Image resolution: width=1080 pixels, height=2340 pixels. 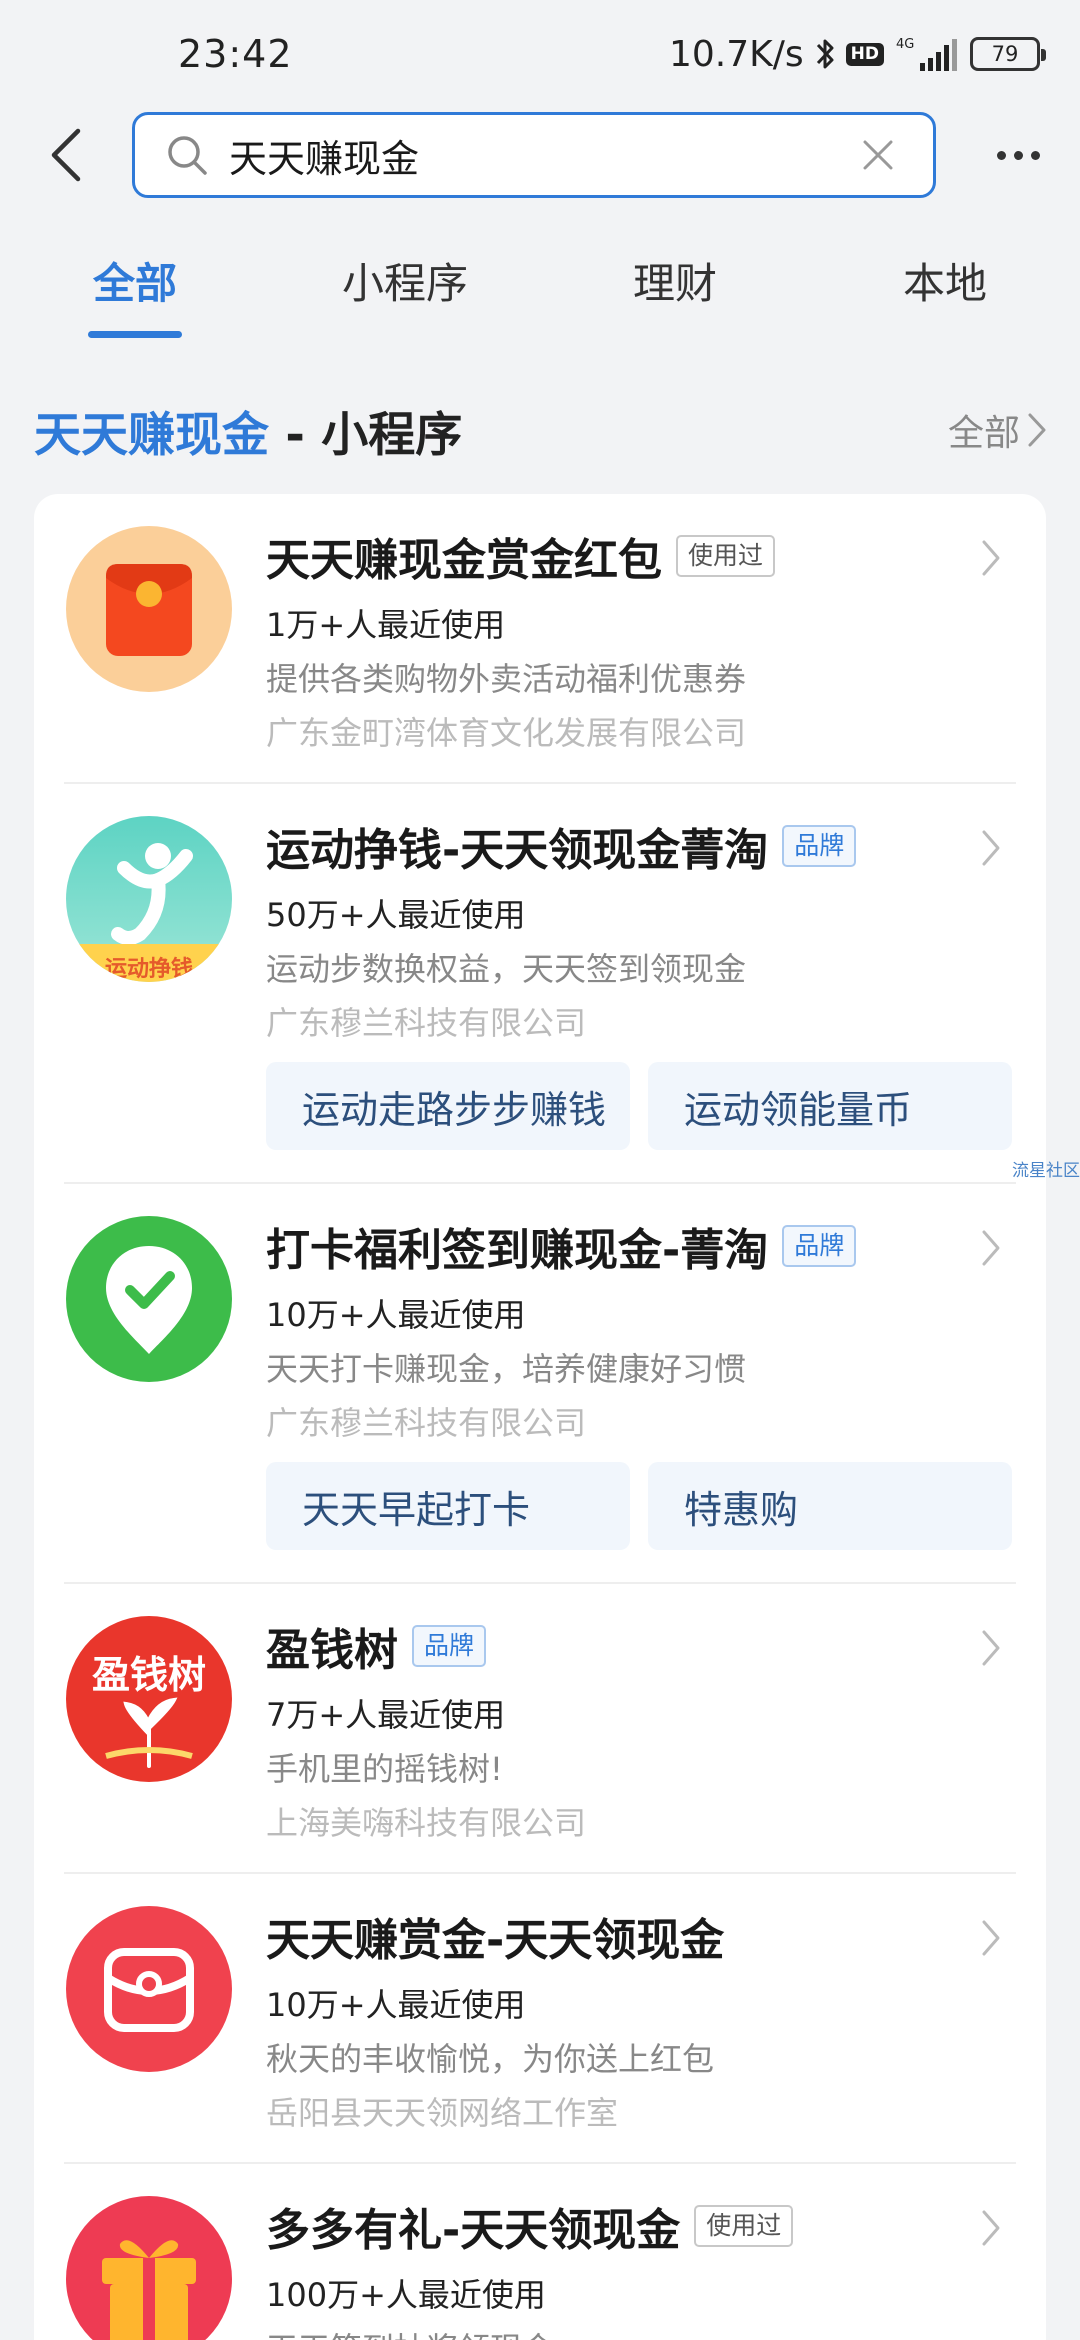 What do you see at coordinates (464, 560) in the screenshot?
I see `app-name: 天天赚现金赏金红包` at bounding box center [464, 560].